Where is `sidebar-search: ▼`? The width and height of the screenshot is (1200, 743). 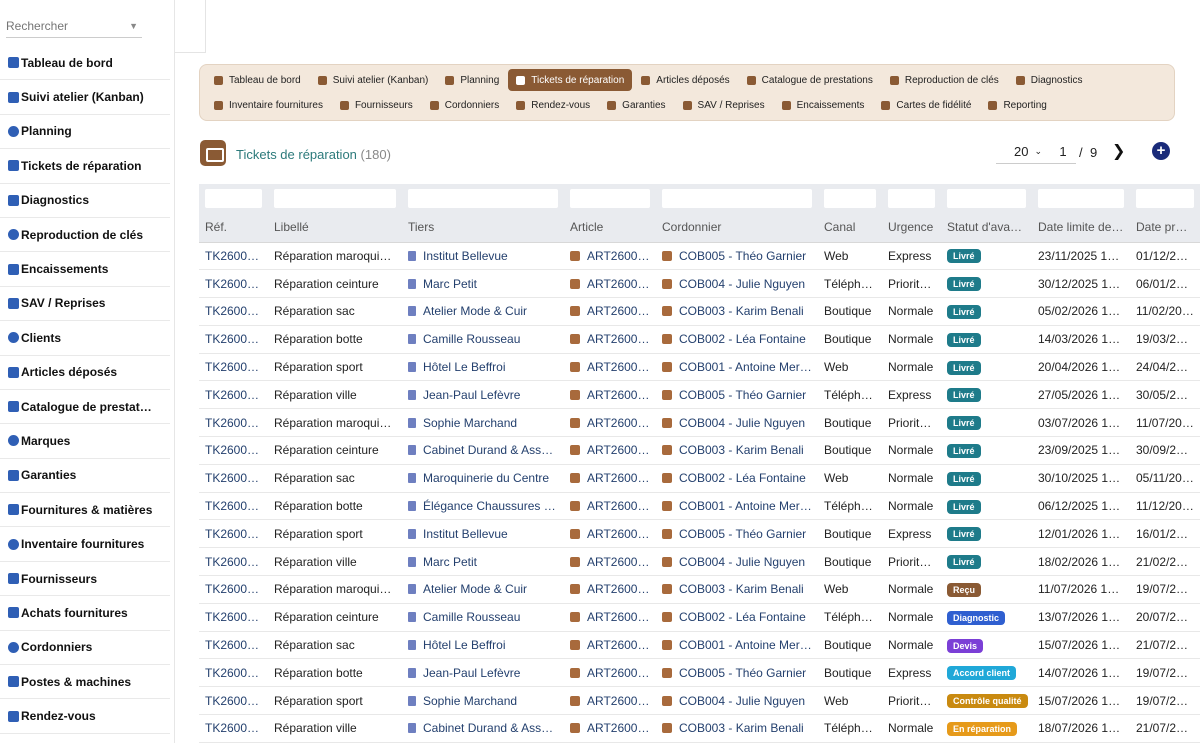
sidebar-search: ▼ is located at coordinates (74, 26).